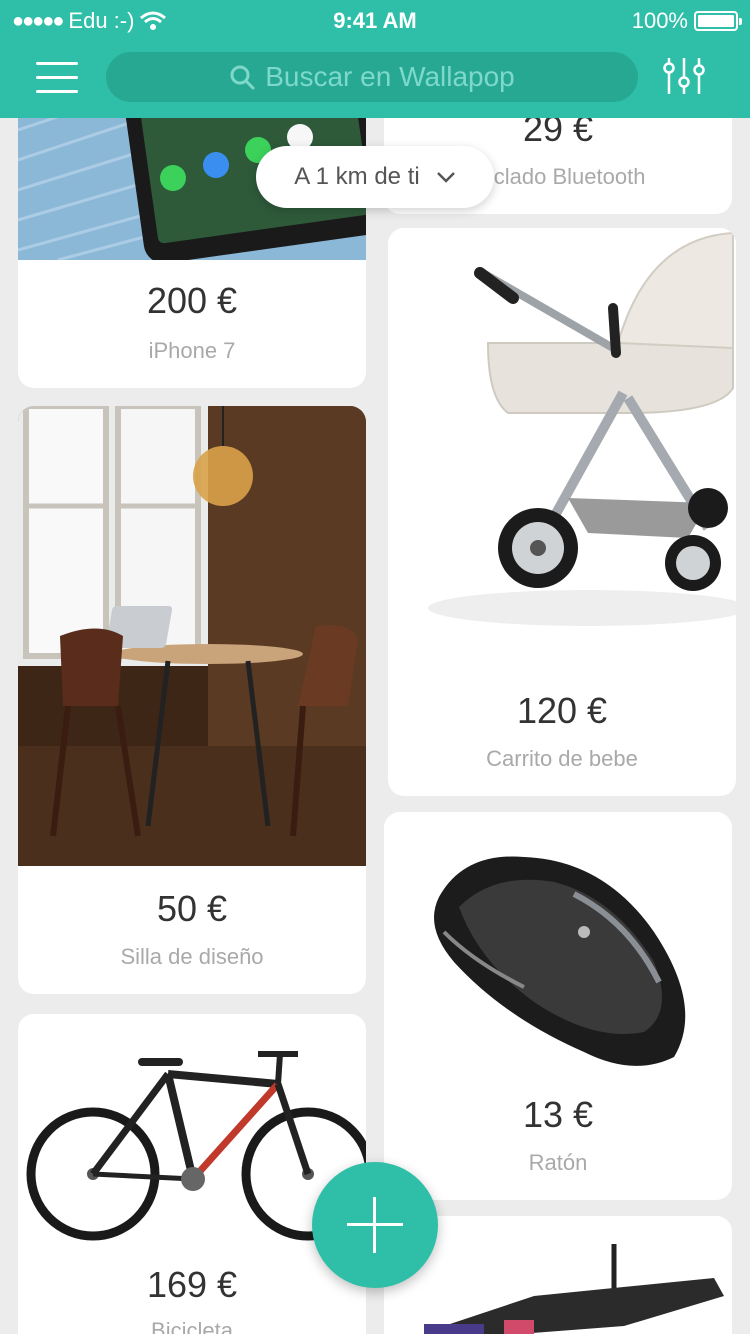  I want to click on product-price: 200 €, so click(192, 300).